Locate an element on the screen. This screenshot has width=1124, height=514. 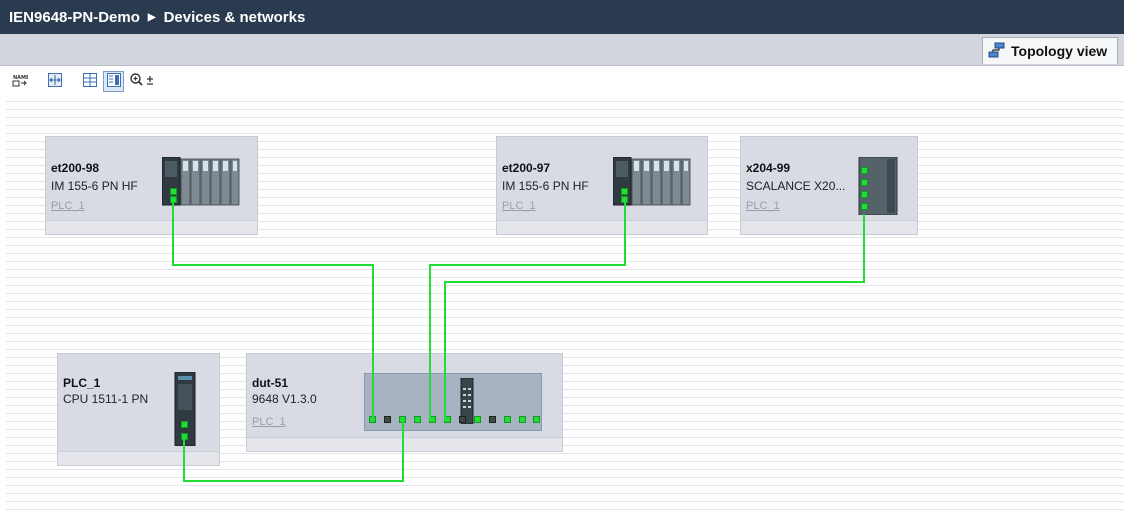
fit-width-icon is located at coordinates (55, 81).